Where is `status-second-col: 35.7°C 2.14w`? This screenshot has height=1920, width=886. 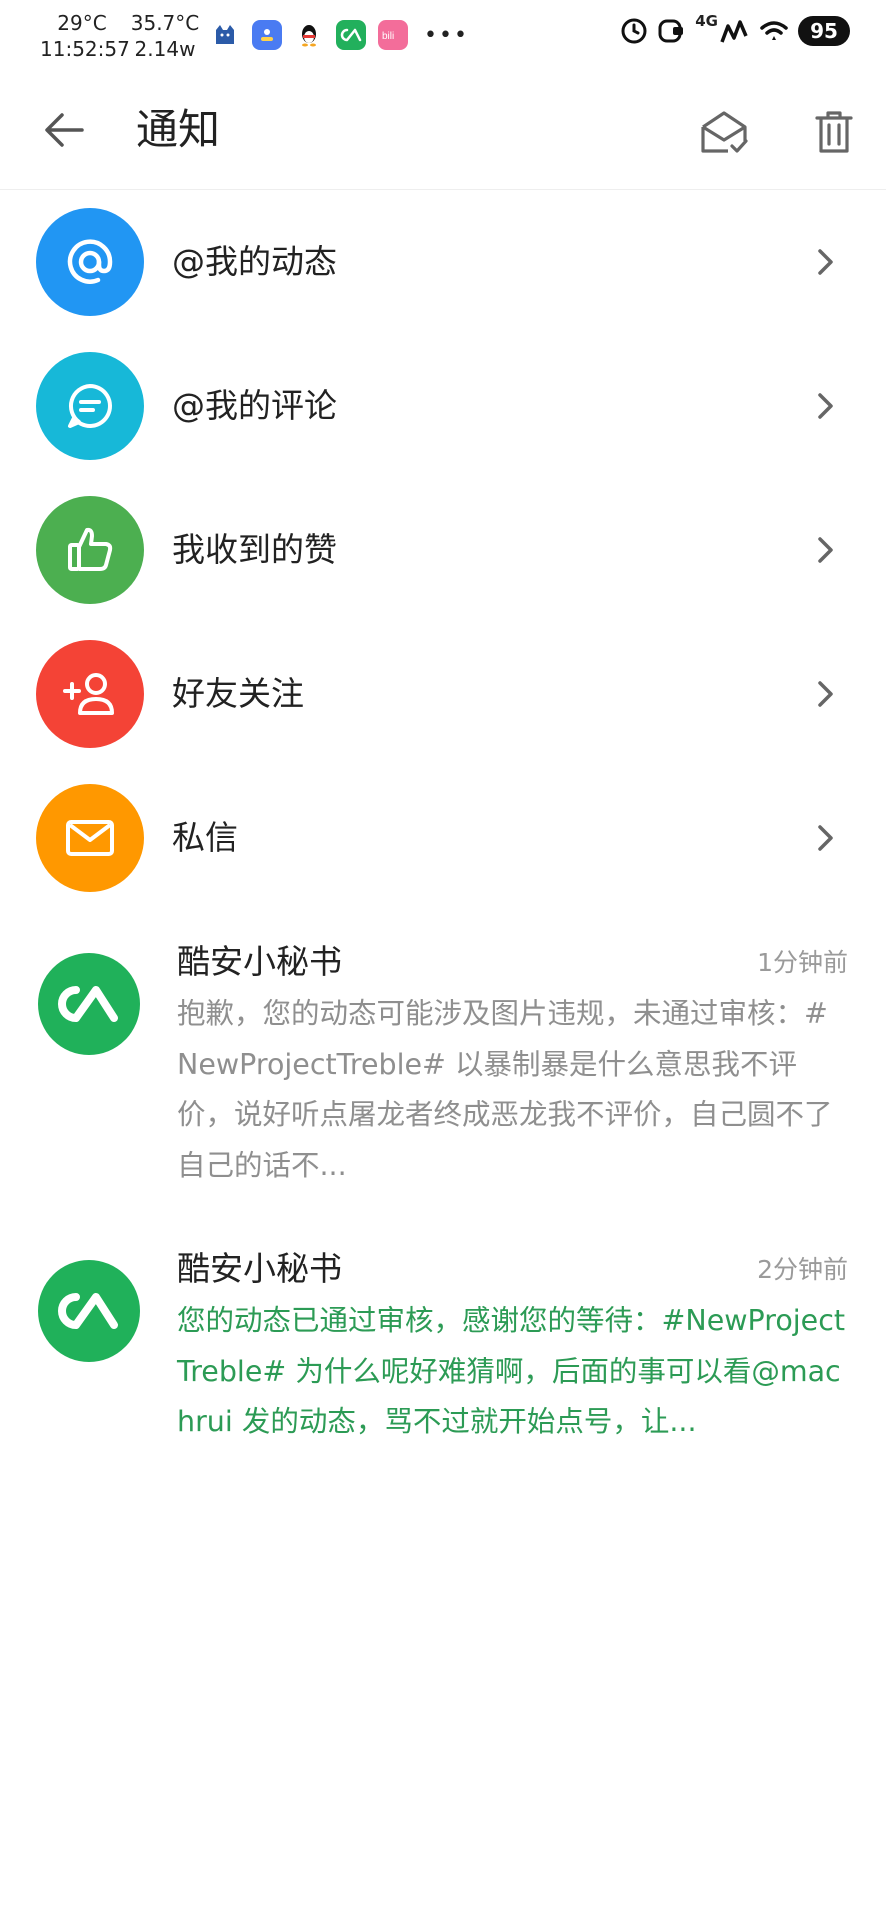
status-second-col: 35.7°C 2.14w is located at coordinates (165, 36).